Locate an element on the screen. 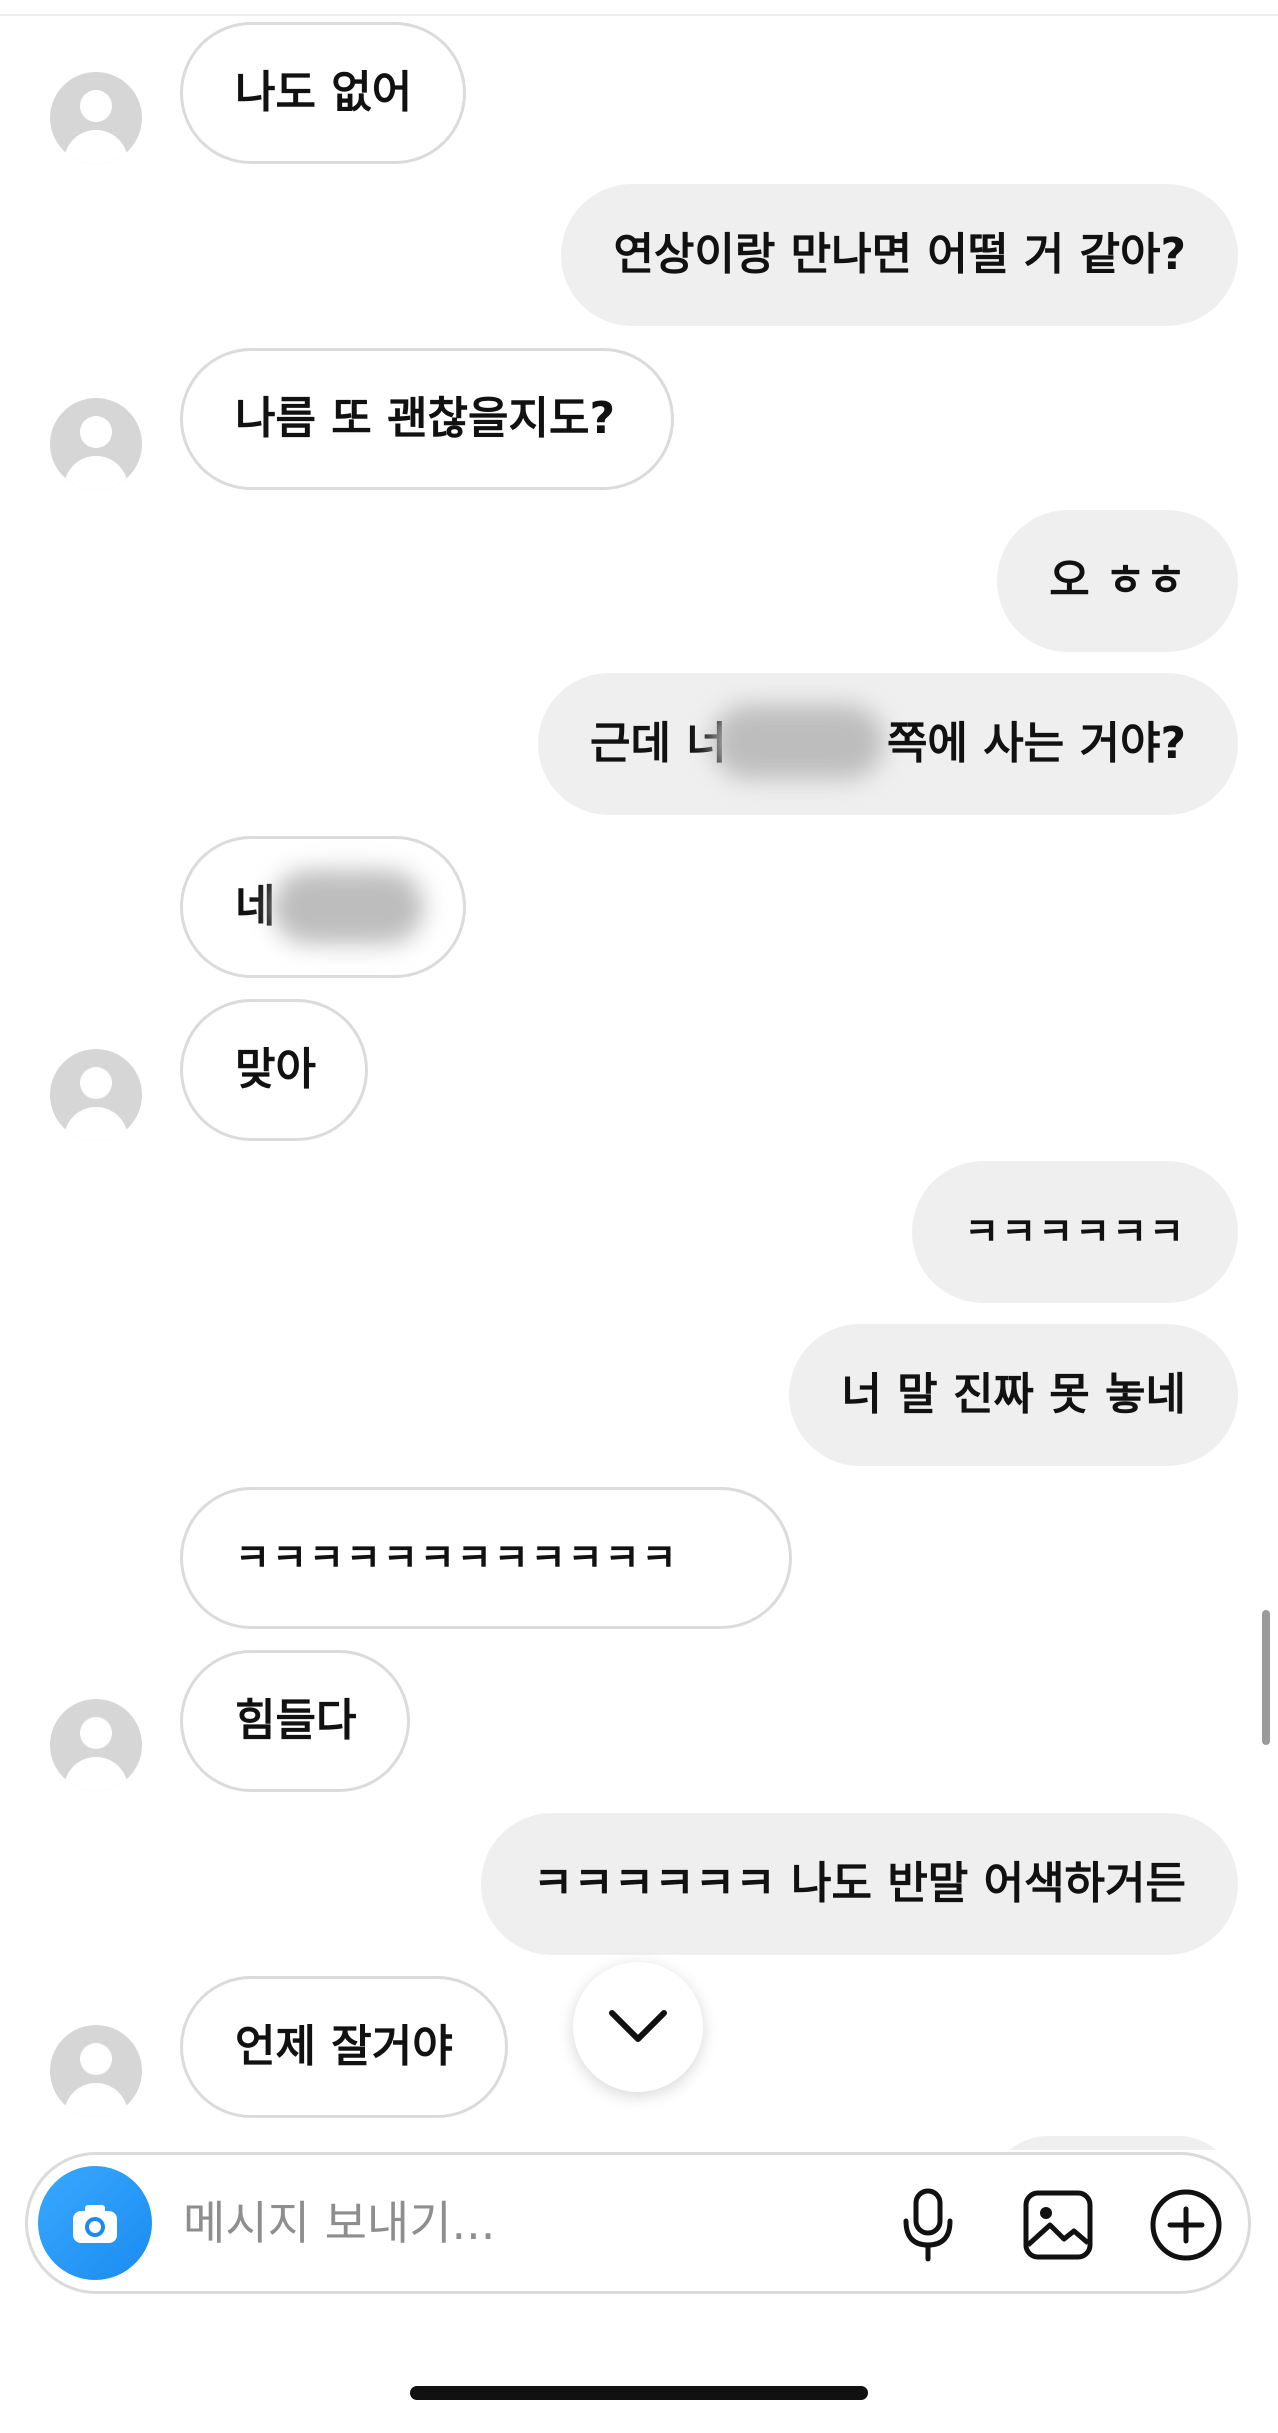 The width and height of the screenshot is (1278, 2433). gallery-button is located at coordinates (1058, 2225).